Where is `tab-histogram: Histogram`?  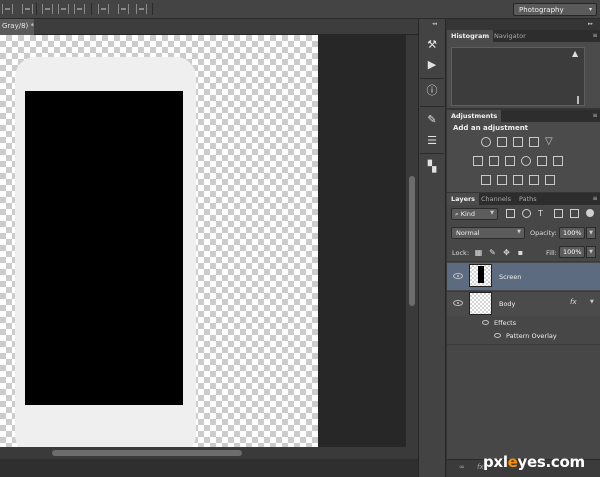
tab-histogram: Histogram is located at coordinates (470, 36).